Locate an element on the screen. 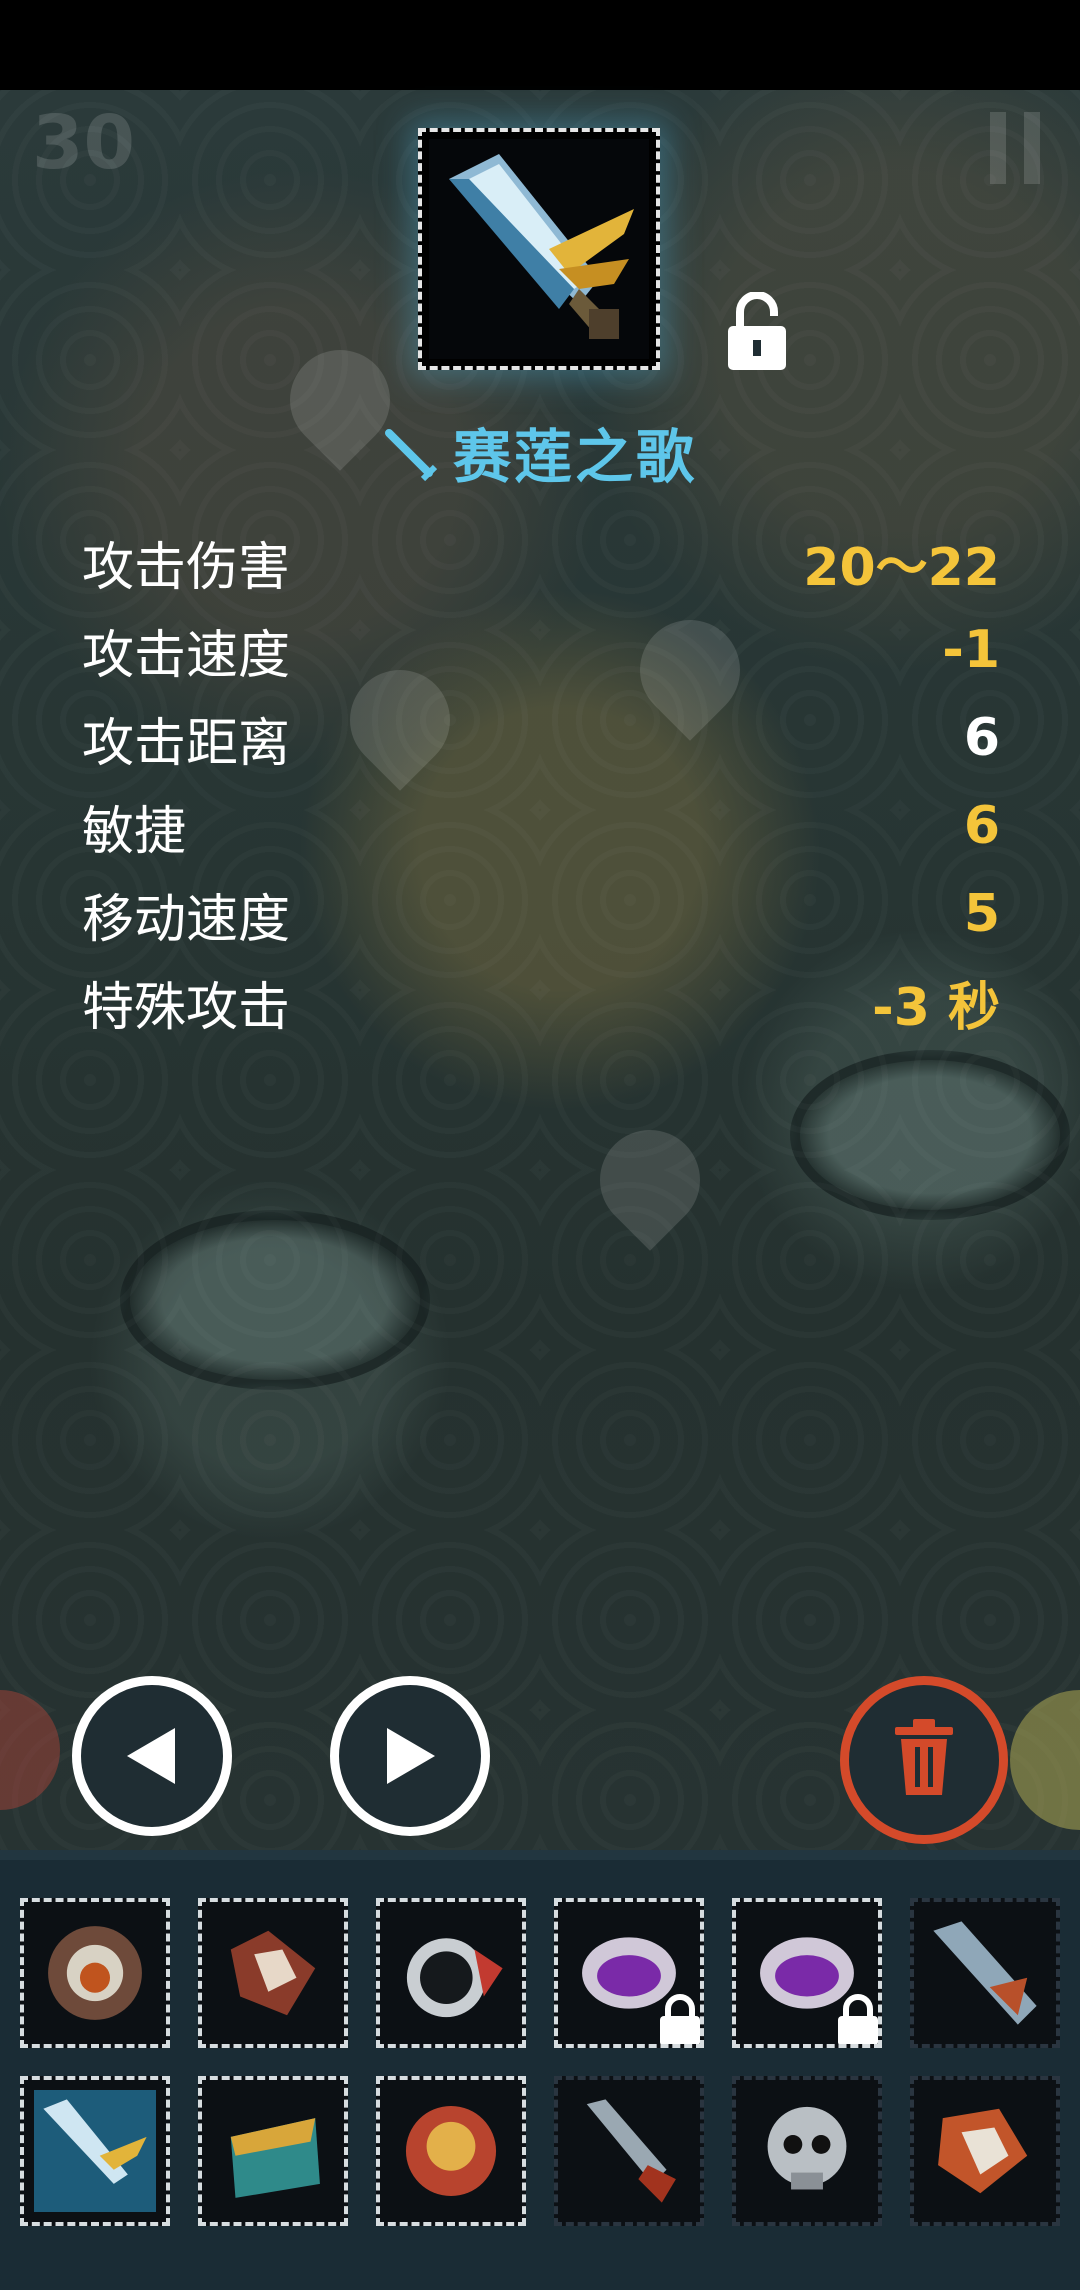 This screenshot has width=1080, height=2290. selected-item-frame is located at coordinates (539, 249).